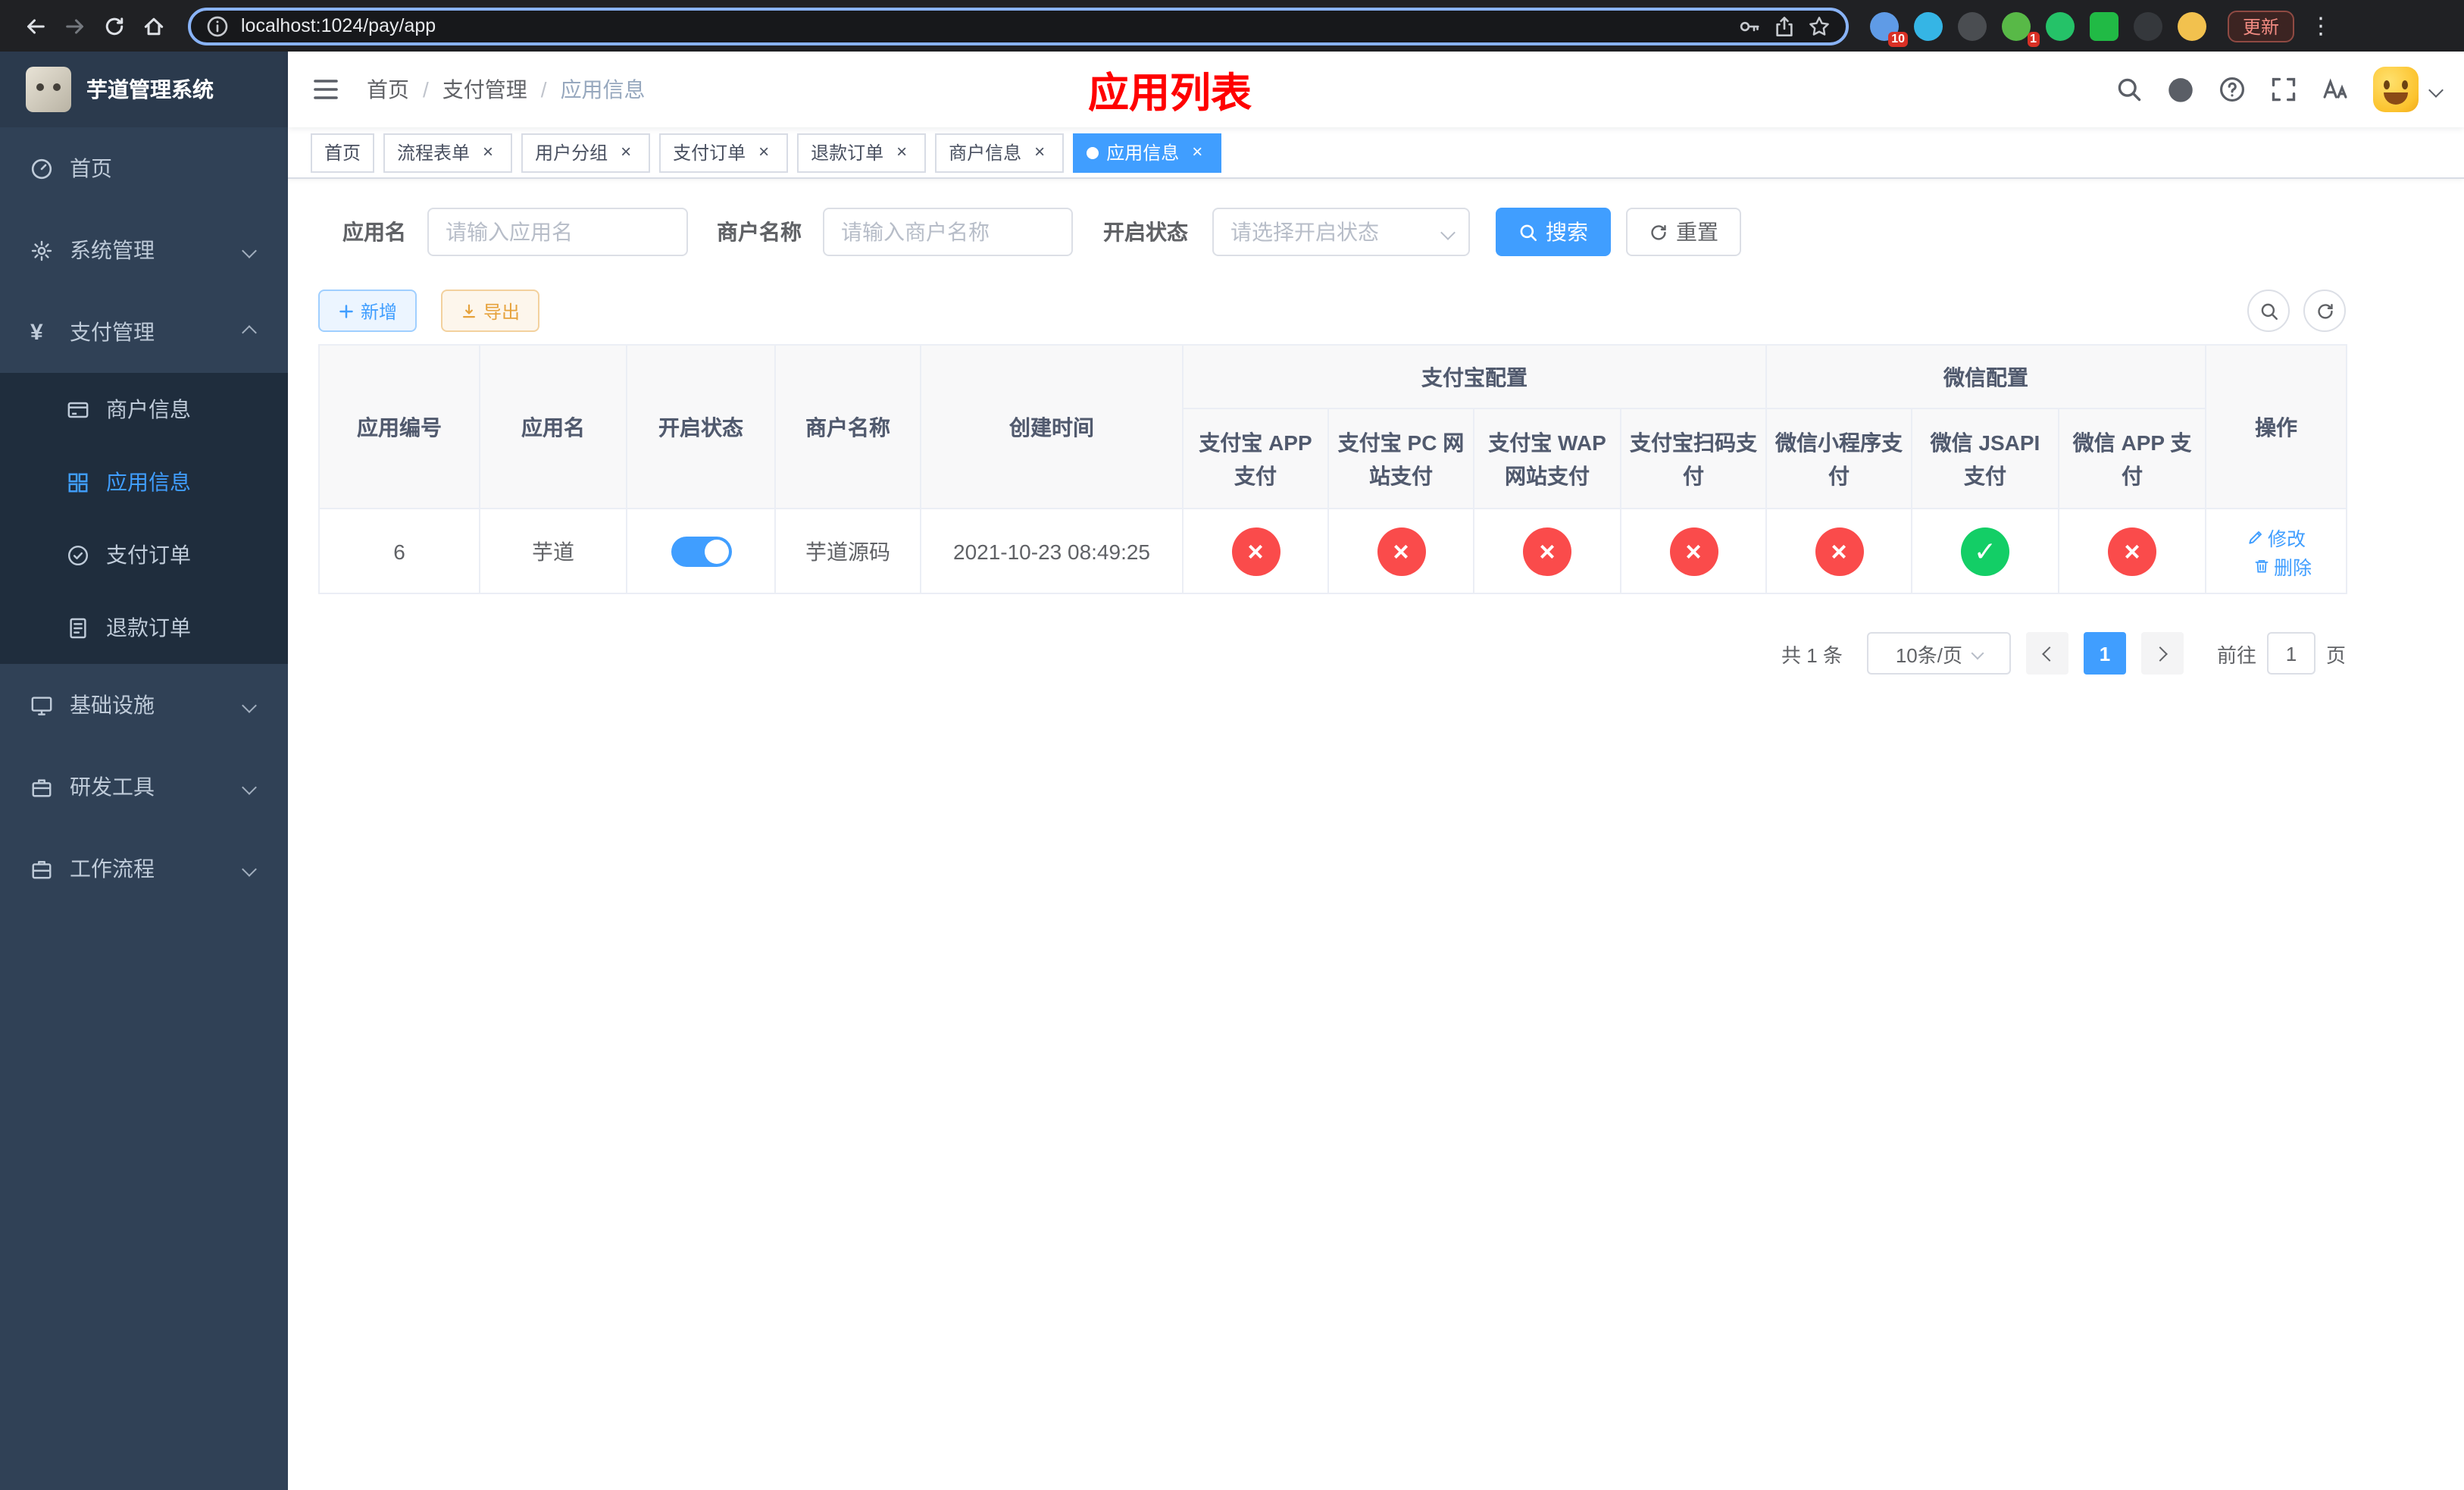  What do you see at coordinates (2021, 28) in the screenshot?
I see `extension-icon-4: 1` at bounding box center [2021, 28].